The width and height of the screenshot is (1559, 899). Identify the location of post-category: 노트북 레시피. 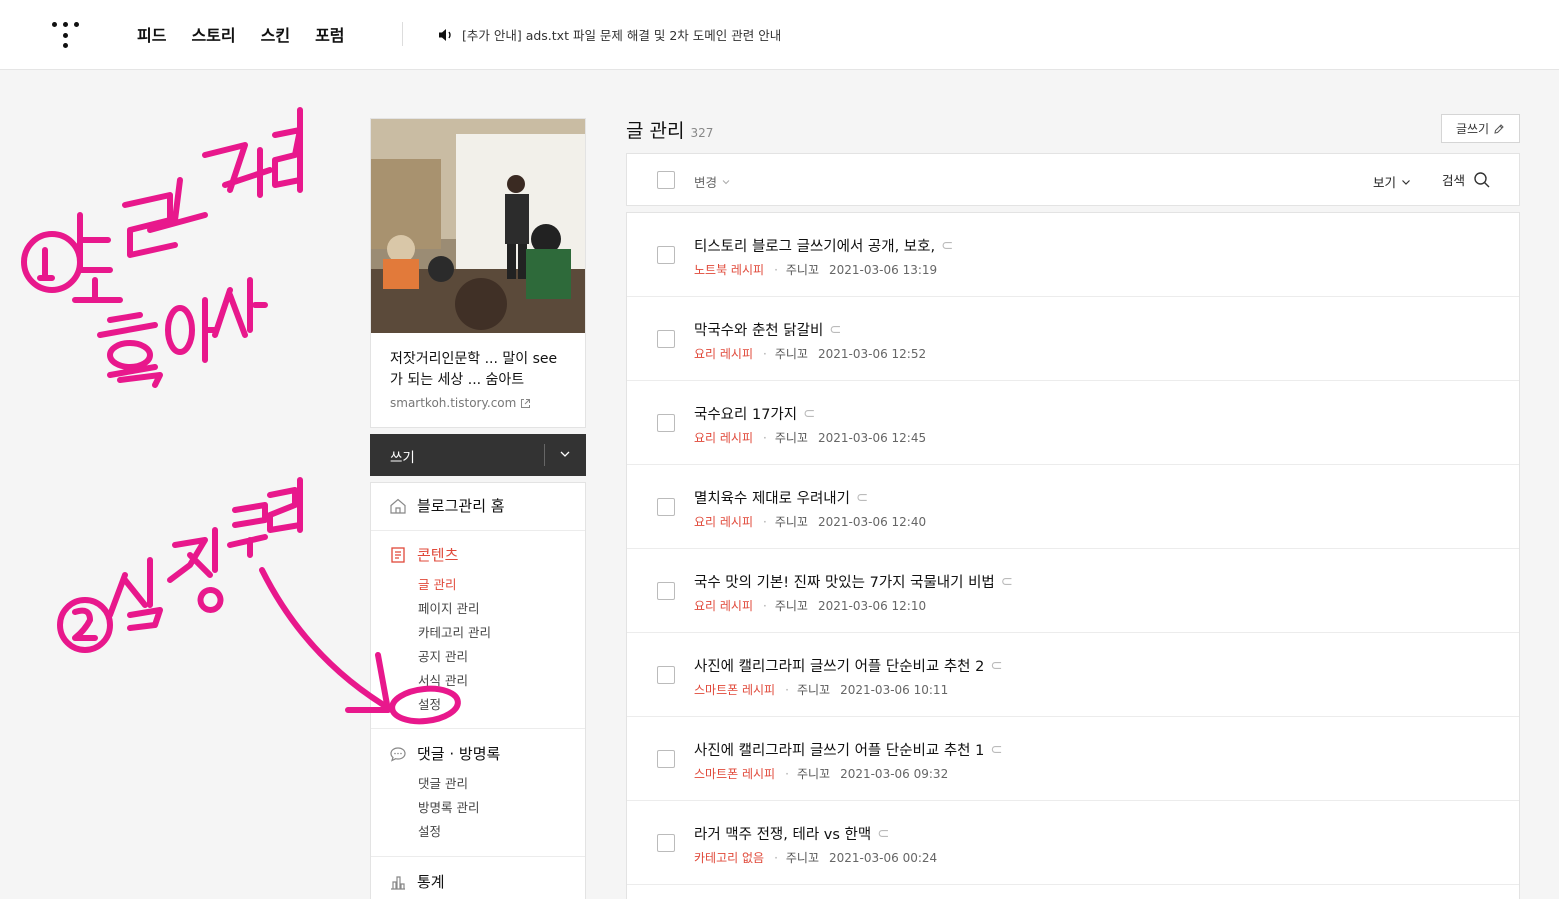
(729, 269).